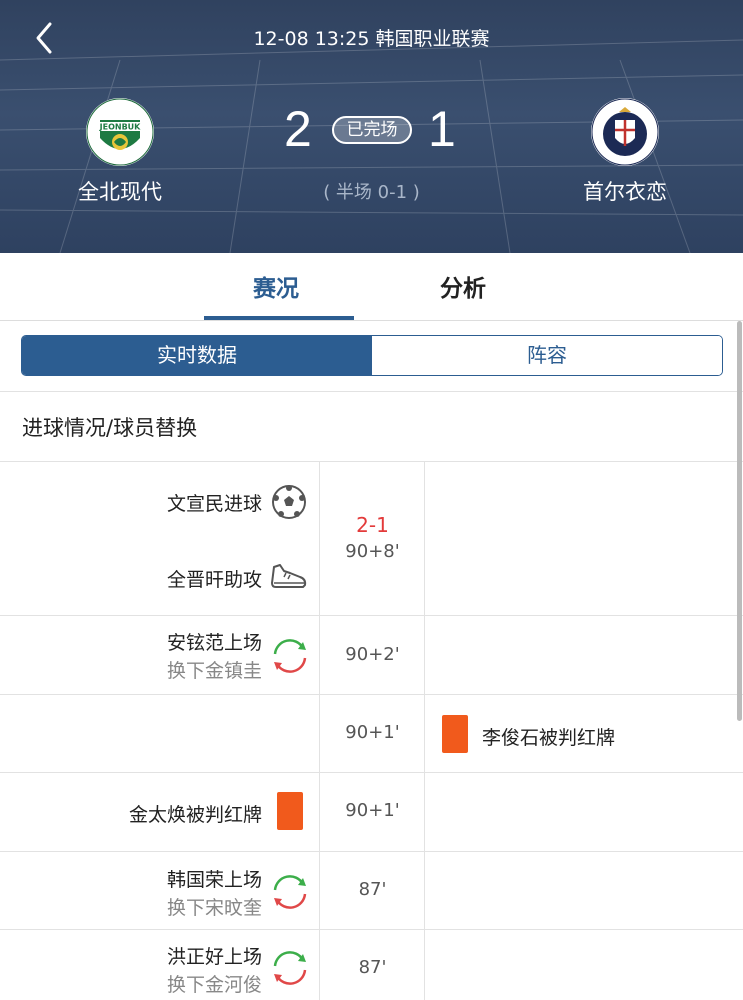 The image size is (743, 1000). What do you see at coordinates (120, 127) in the screenshot?
I see `svg-text: JEONBUK` at bounding box center [120, 127].